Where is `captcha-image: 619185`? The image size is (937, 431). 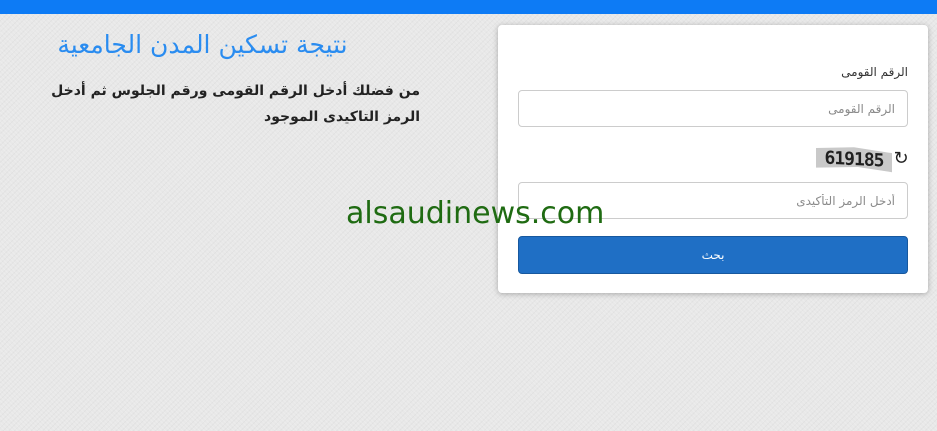
captcha-image: 619185 is located at coordinates (854, 159).